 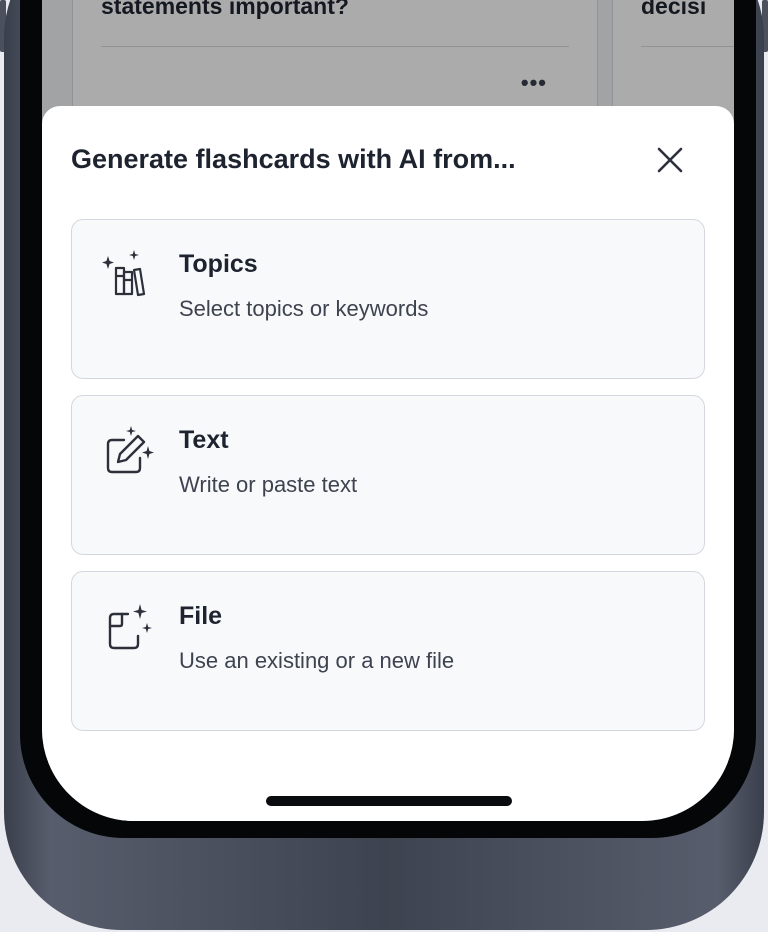 What do you see at coordinates (201, 616) in the screenshot?
I see `option-label: File` at bounding box center [201, 616].